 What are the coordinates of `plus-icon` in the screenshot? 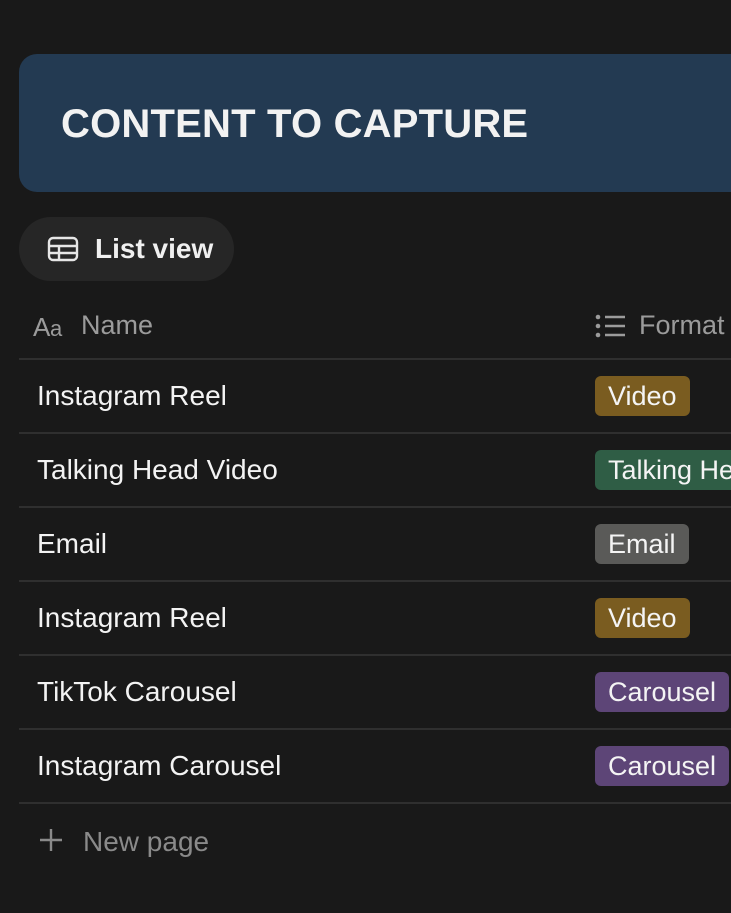 It's located at (51, 840).